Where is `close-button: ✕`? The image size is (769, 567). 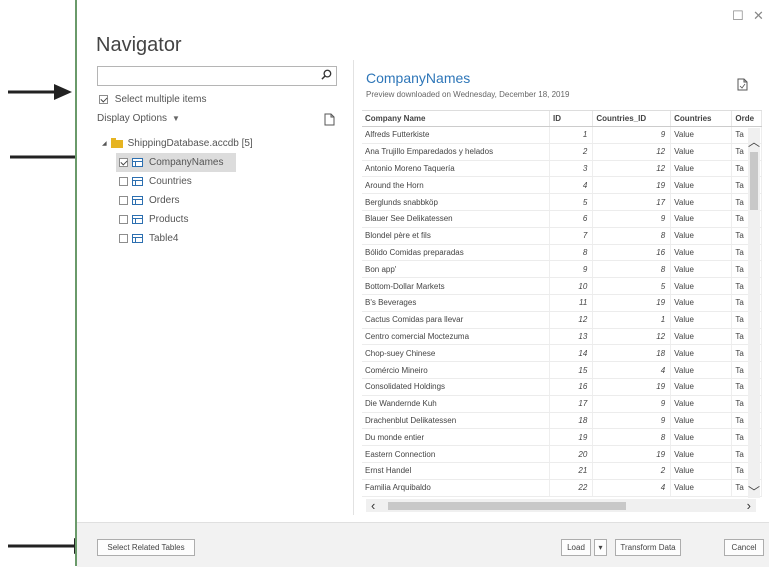
close-button: ✕ is located at coordinates (758, 16).